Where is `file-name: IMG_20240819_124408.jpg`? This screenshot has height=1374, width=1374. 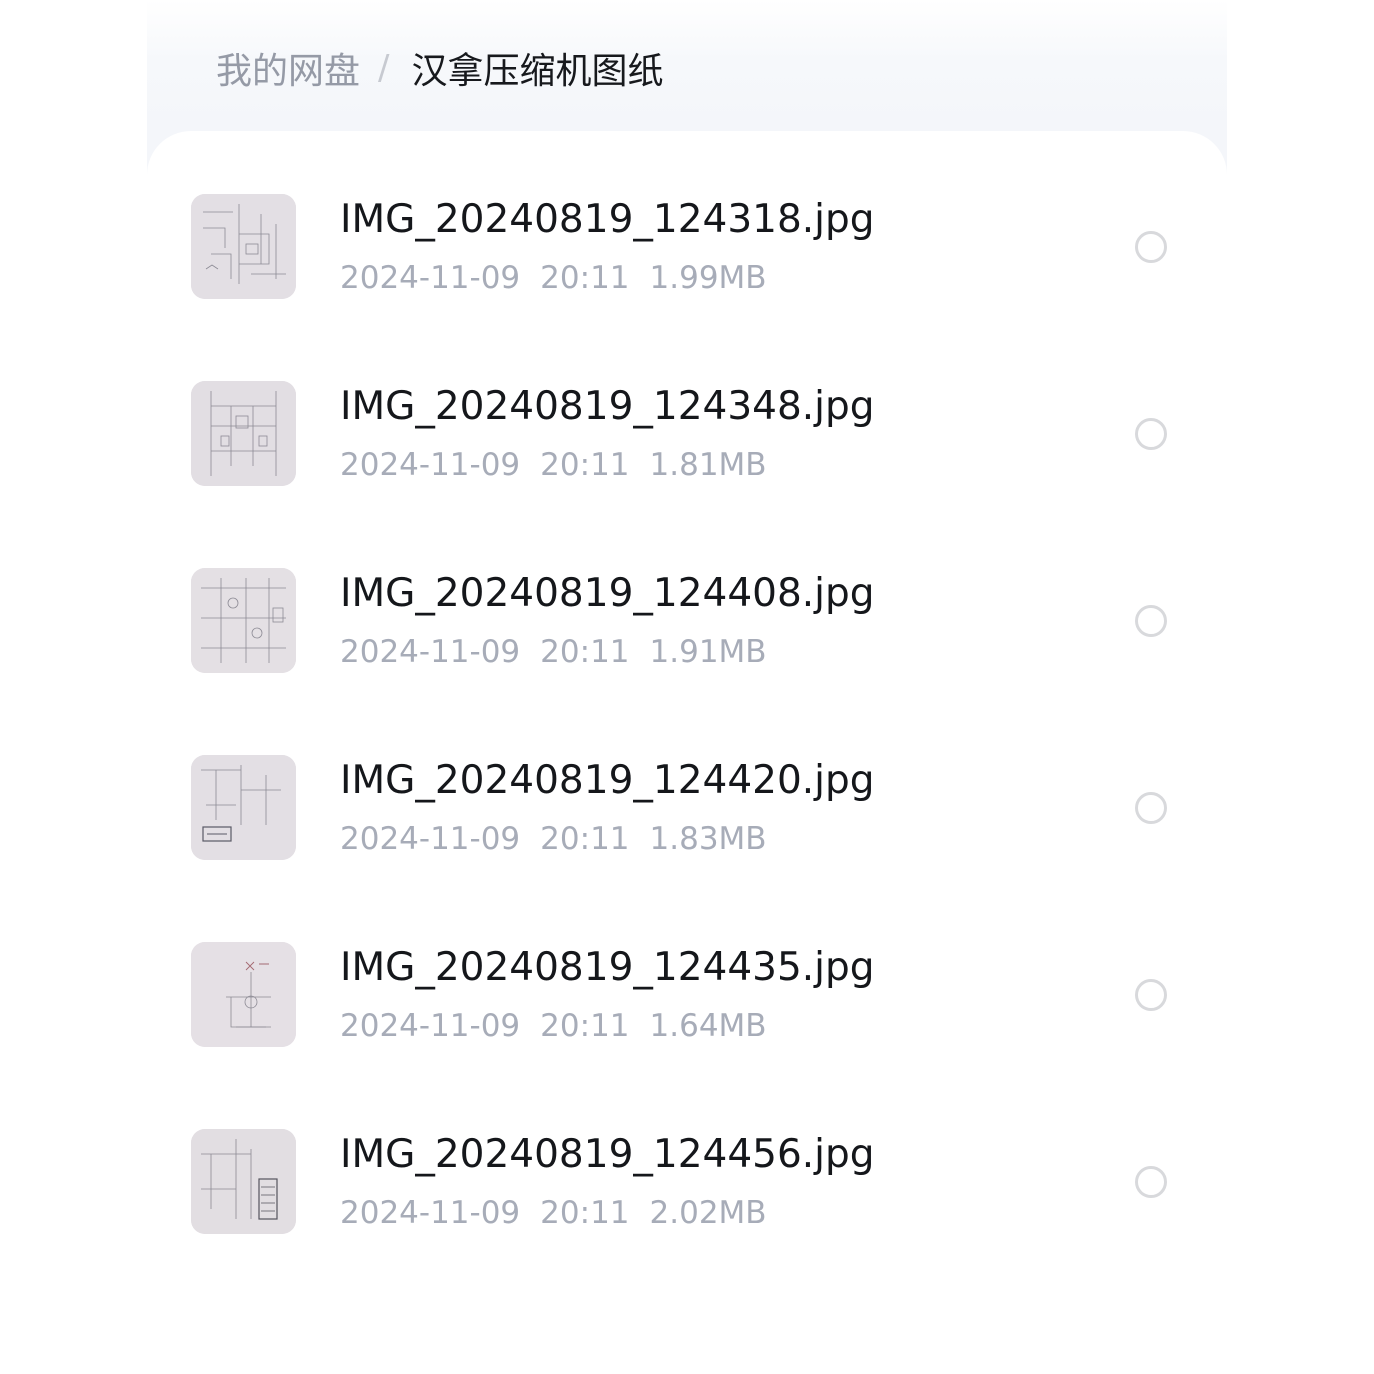 file-name: IMG_20240819_124408.jpg is located at coordinates (607, 593).